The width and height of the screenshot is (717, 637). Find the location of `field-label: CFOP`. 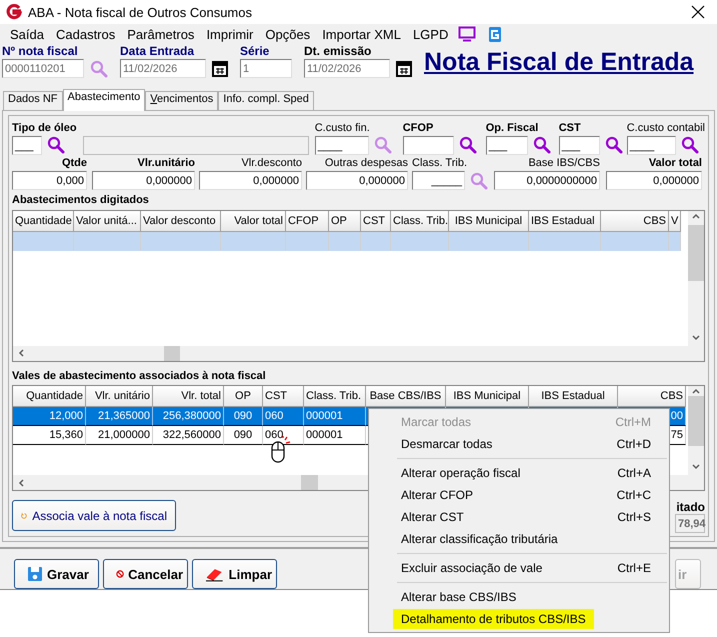

field-label: CFOP is located at coordinates (418, 129).